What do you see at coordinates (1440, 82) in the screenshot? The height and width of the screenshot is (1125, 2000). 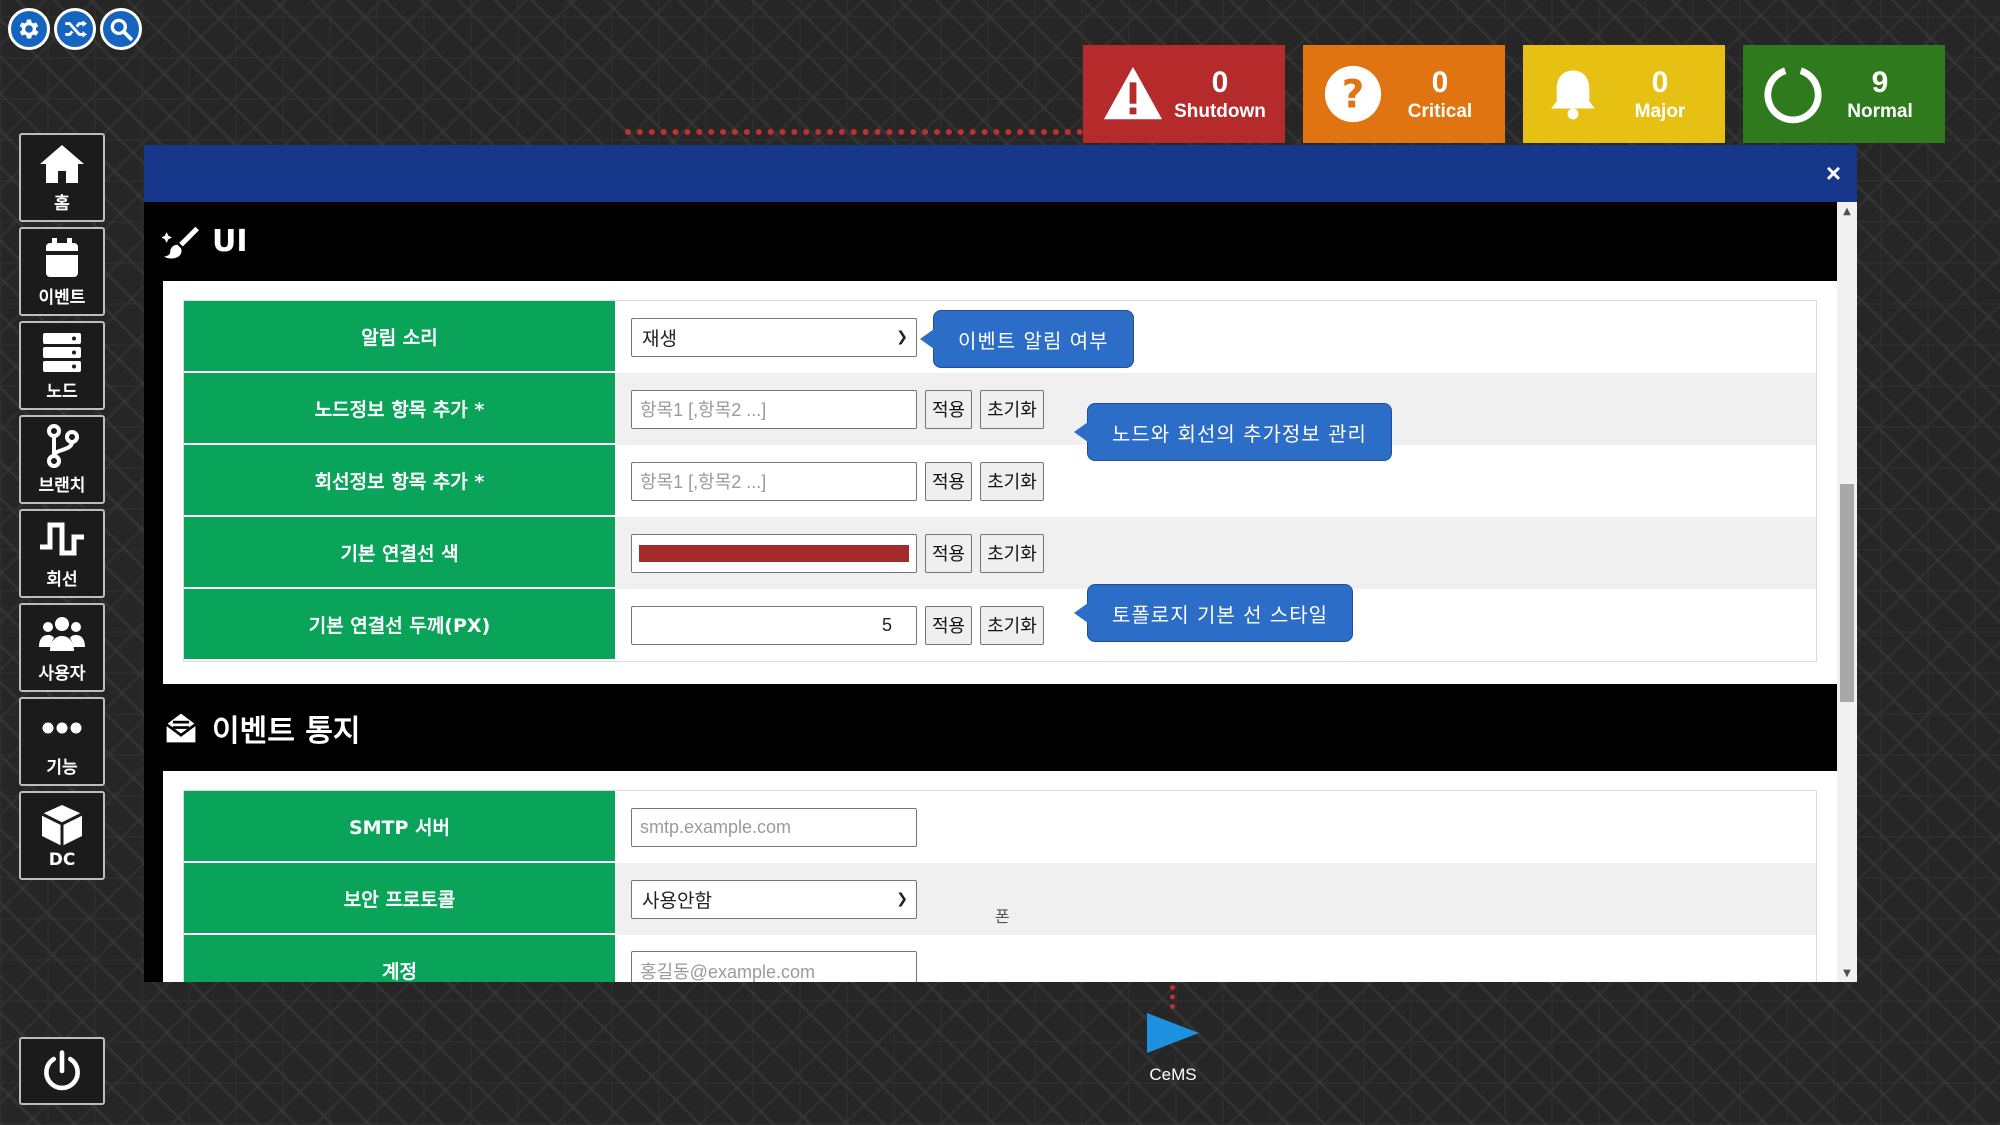 I see `critical-count: 0` at bounding box center [1440, 82].